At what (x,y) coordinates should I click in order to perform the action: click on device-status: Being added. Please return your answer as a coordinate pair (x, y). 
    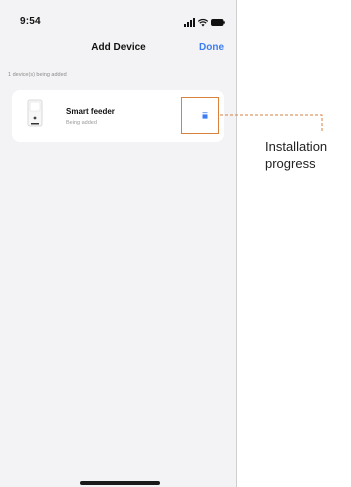
    Looking at the image, I should click on (81, 123).